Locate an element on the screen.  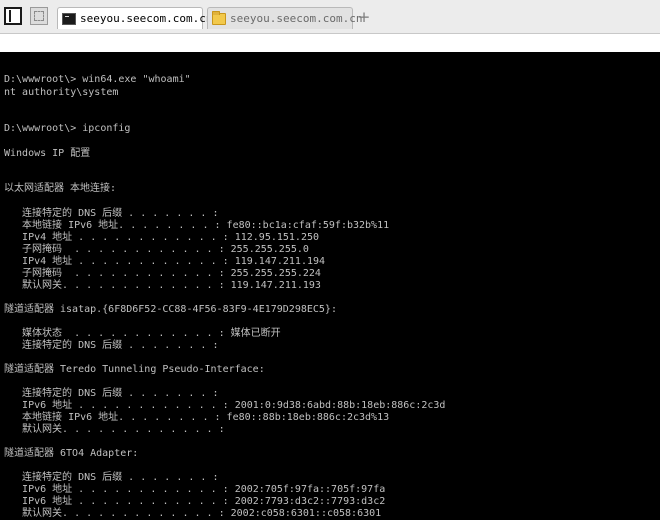
terminal-line: 隧道适配器 Teredo Tunneling Pseudo-Interface: is located at coordinates (134, 369).